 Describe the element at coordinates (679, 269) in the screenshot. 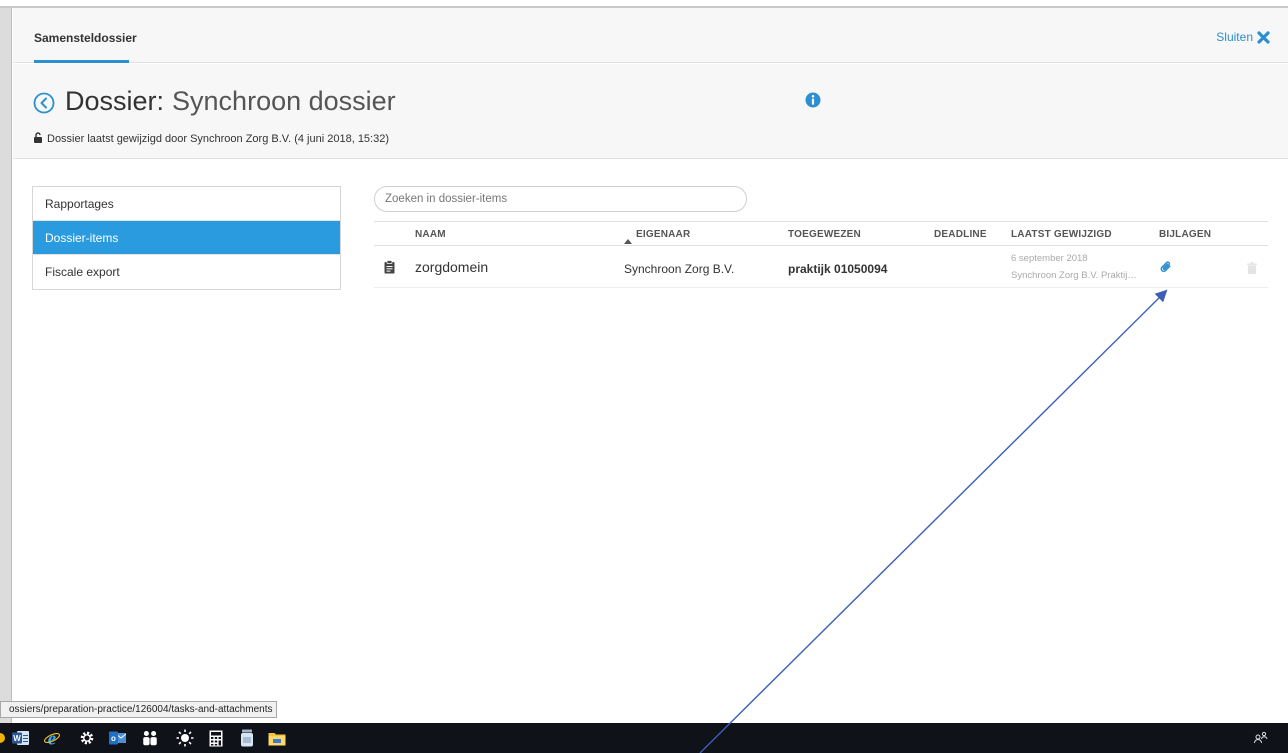

I see `item-owner: Synchroon Zorg B.V.` at that location.